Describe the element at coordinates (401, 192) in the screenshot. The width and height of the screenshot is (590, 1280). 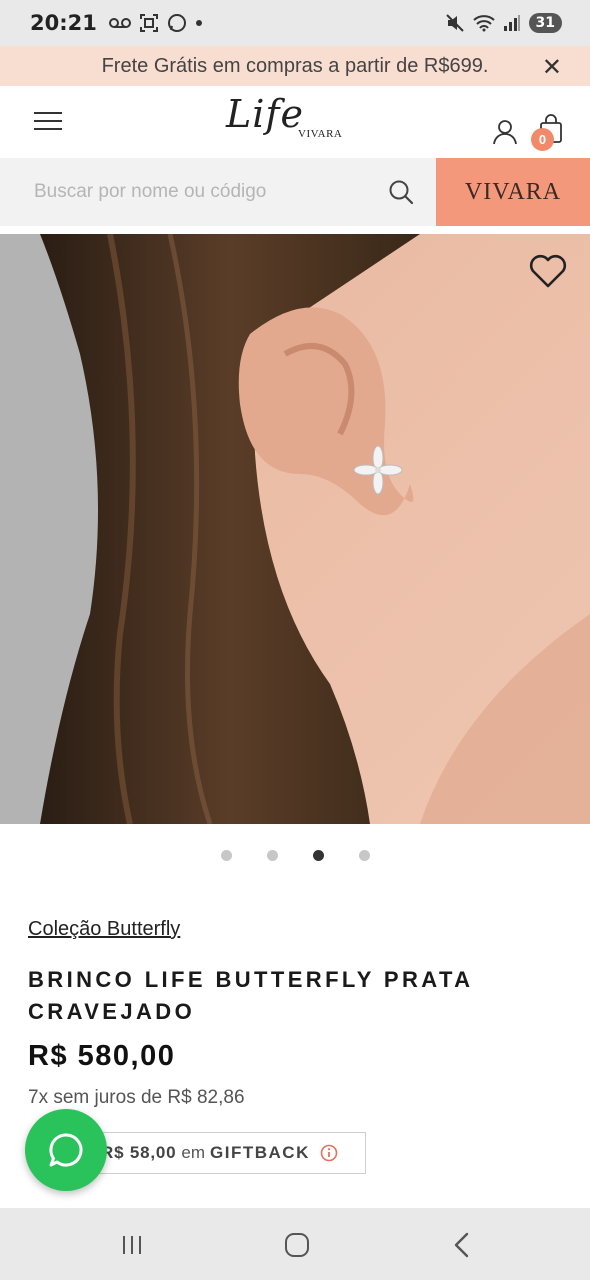
I see `search-icon` at that location.